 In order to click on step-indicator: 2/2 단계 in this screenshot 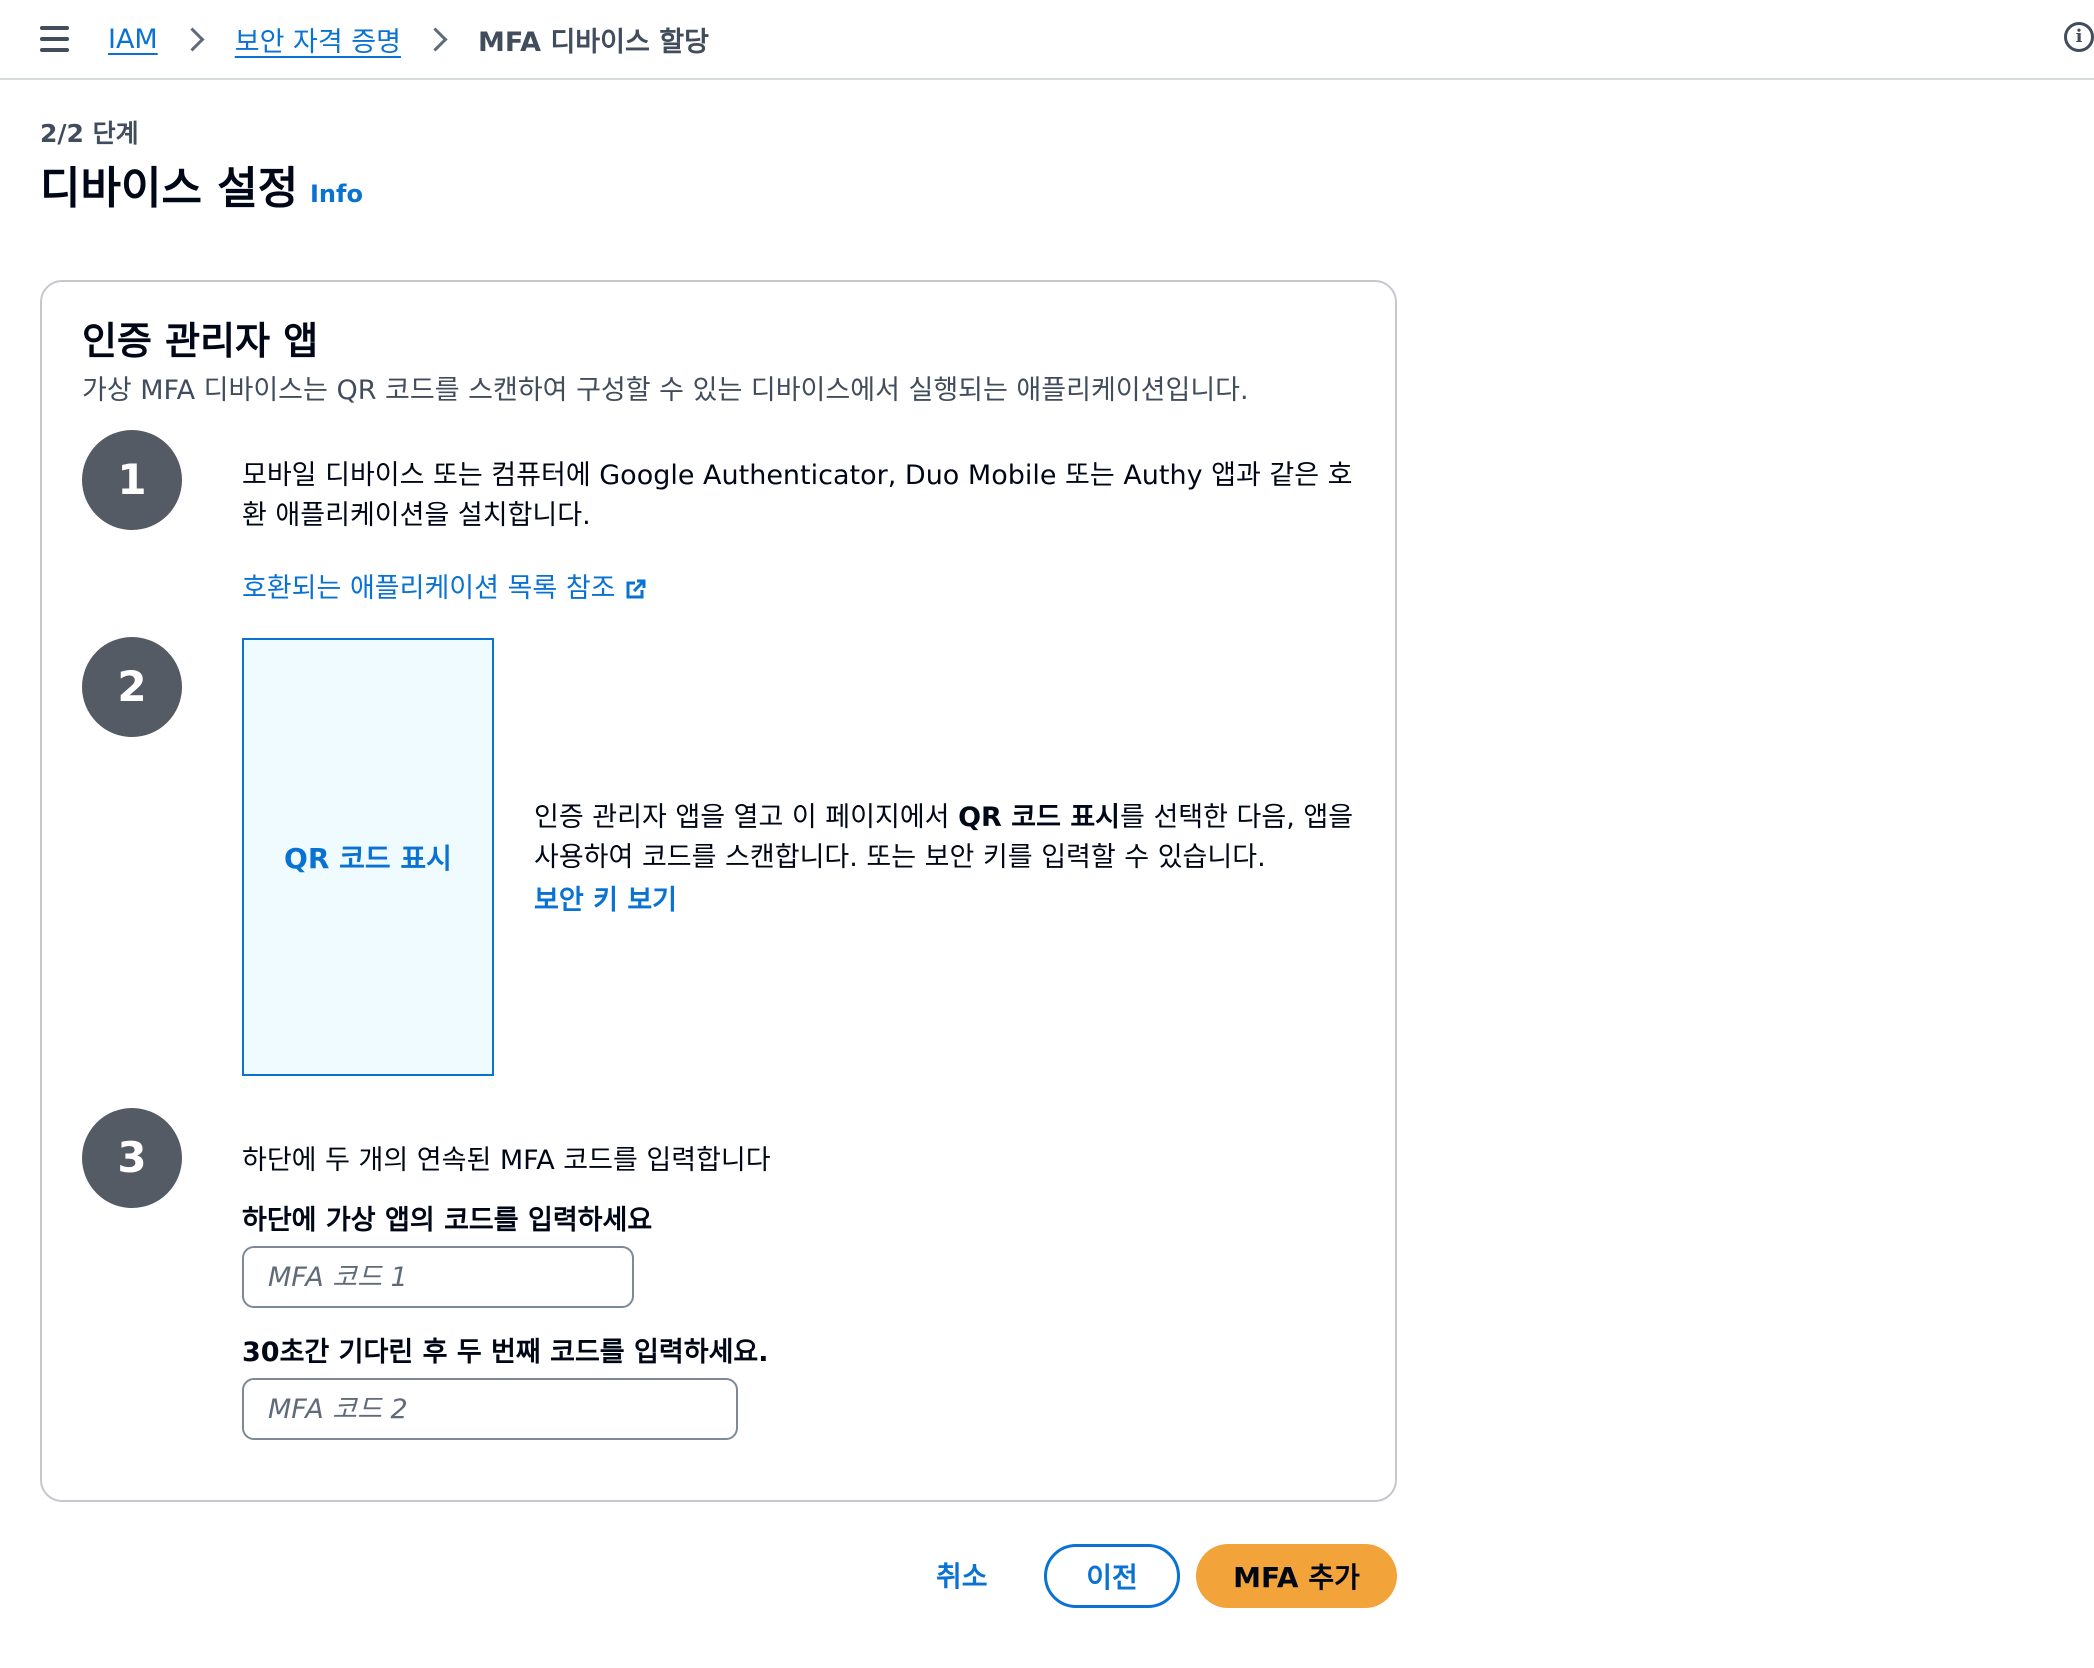, I will do `click(89, 133)`.